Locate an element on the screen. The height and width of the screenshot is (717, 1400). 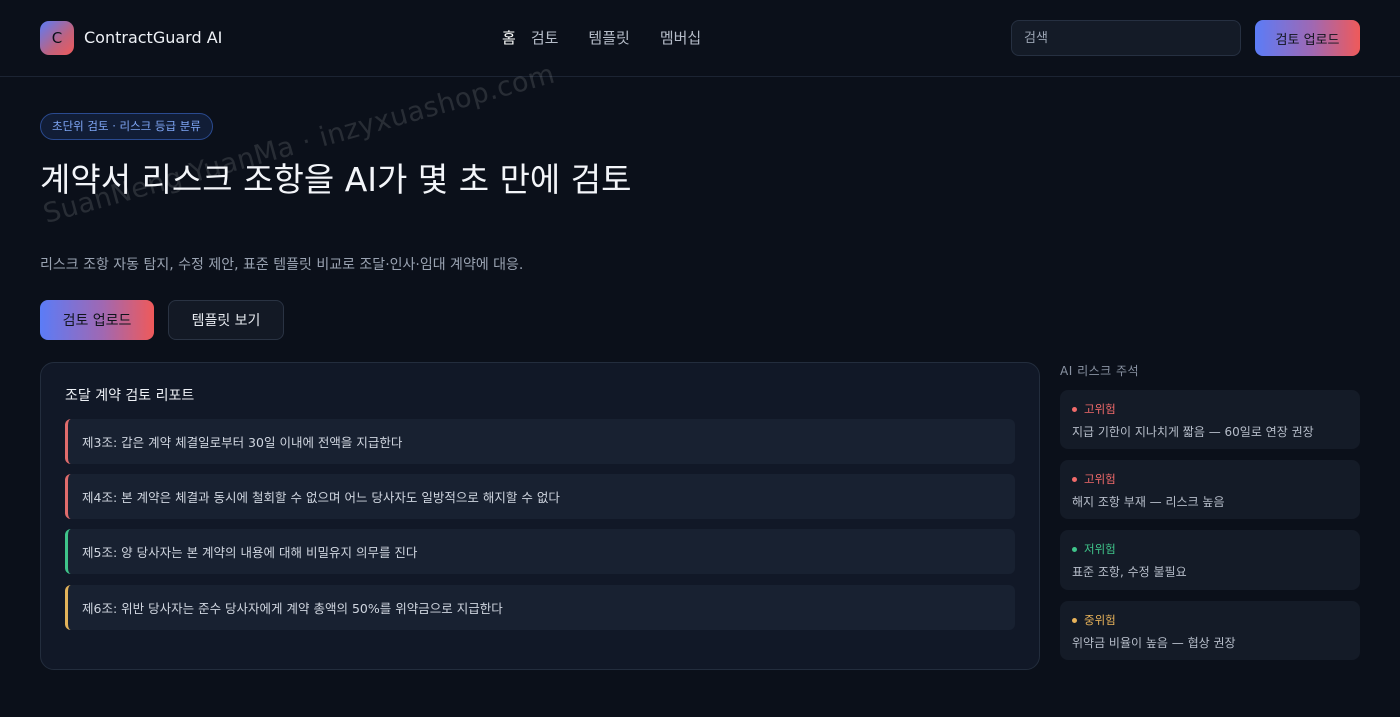
nav-item-home: 홈 is located at coordinates (509, 37).